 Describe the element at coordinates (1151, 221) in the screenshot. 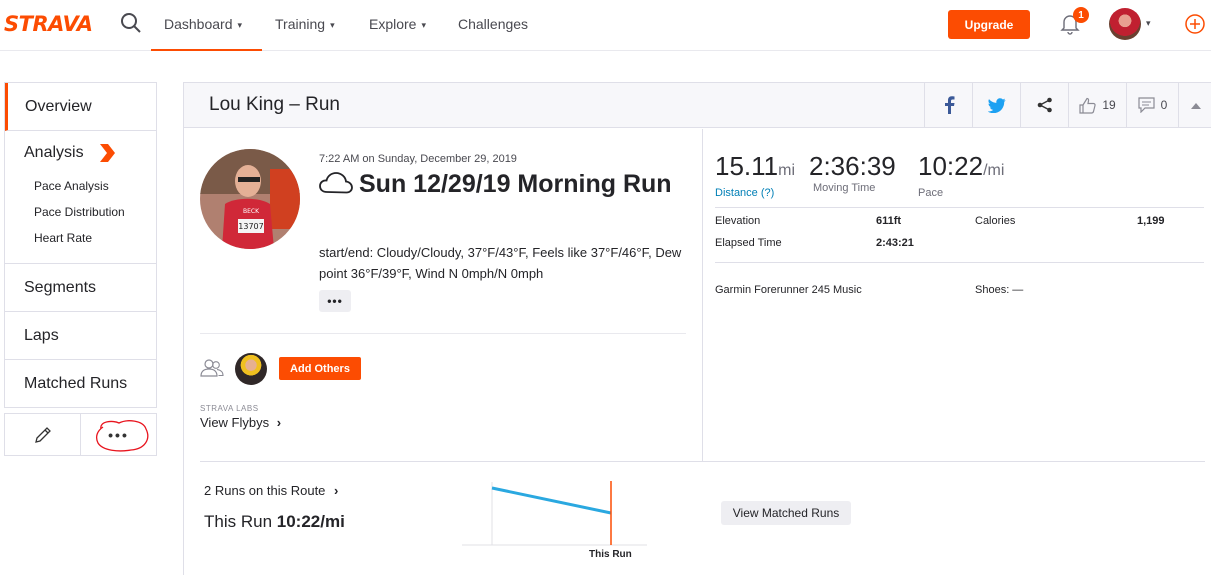

I see `calories-value: 1,199` at that location.